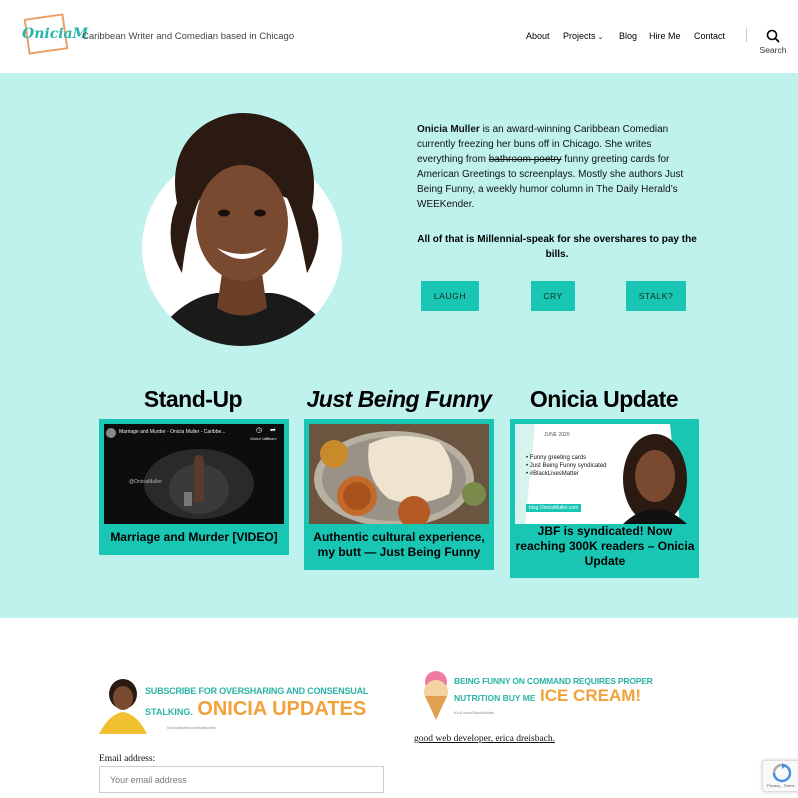 This screenshot has height=798, width=798. I want to click on nav-item-about: About, so click(538, 36).